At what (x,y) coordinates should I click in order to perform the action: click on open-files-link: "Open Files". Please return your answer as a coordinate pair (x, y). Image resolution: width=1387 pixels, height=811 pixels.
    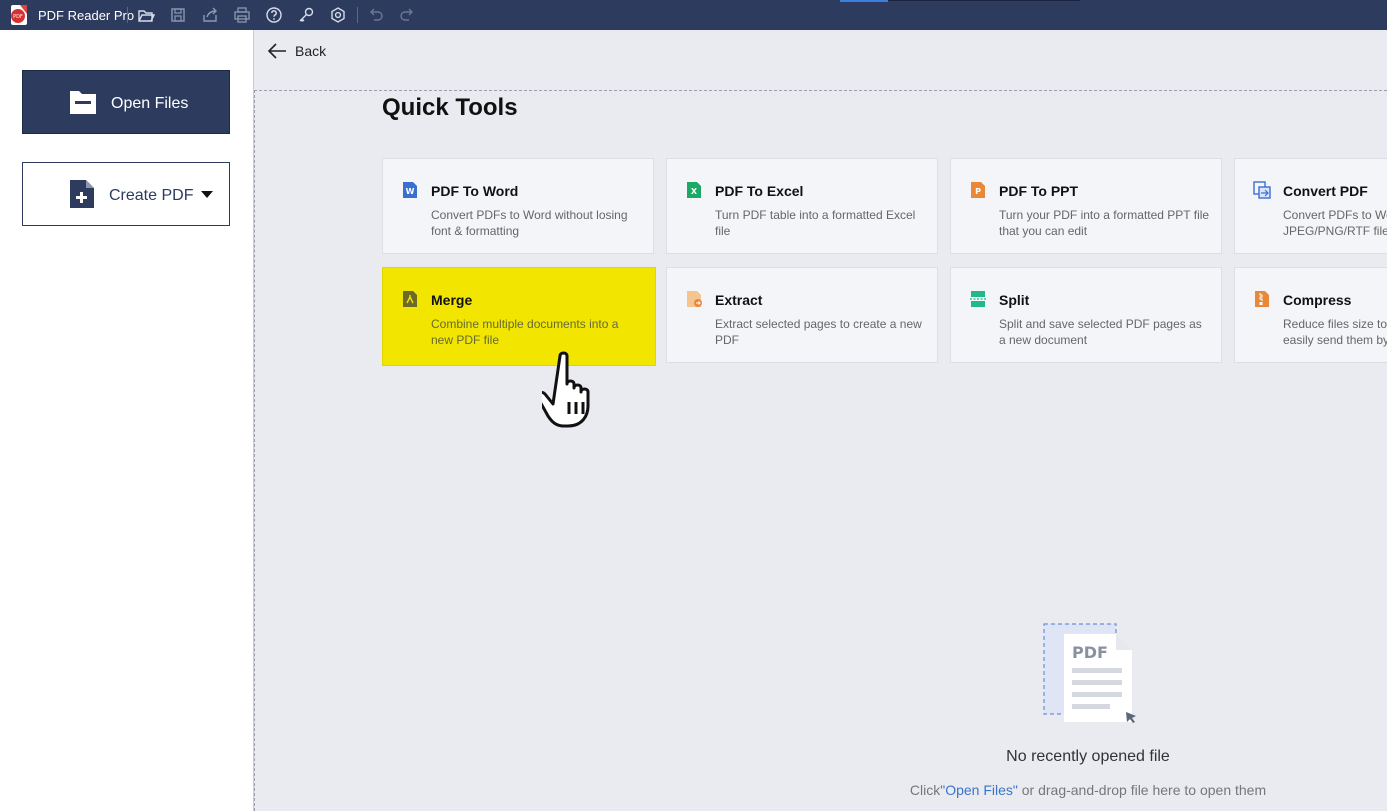
    Looking at the image, I should click on (979, 790).